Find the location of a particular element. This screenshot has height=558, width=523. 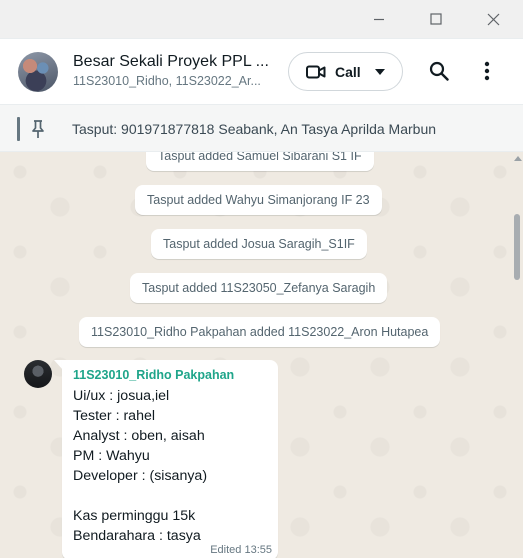

call-label: Call is located at coordinates (348, 71).